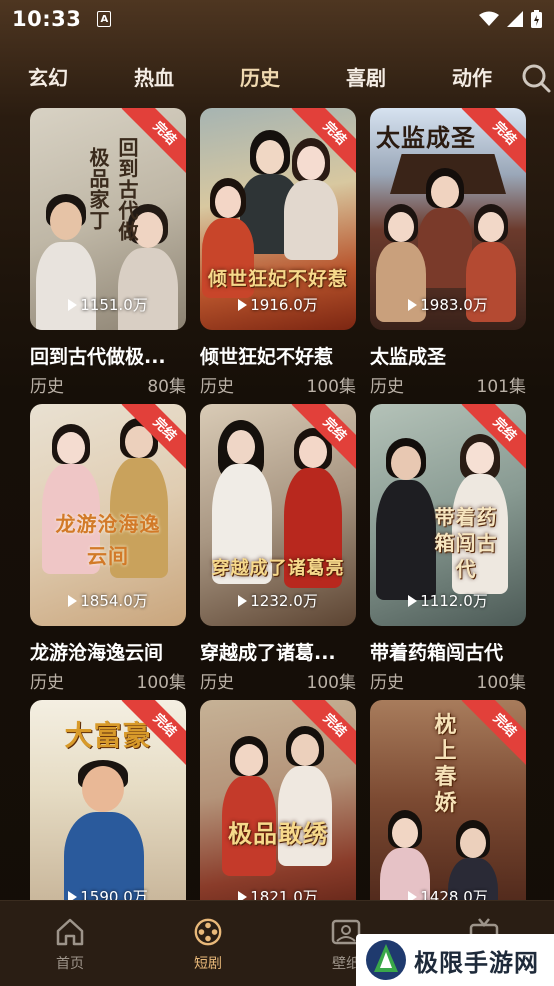 The width and height of the screenshot is (554, 986). What do you see at coordinates (278, 893) in the screenshot?
I see `view-count: 1821.0万` at bounding box center [278, 893].